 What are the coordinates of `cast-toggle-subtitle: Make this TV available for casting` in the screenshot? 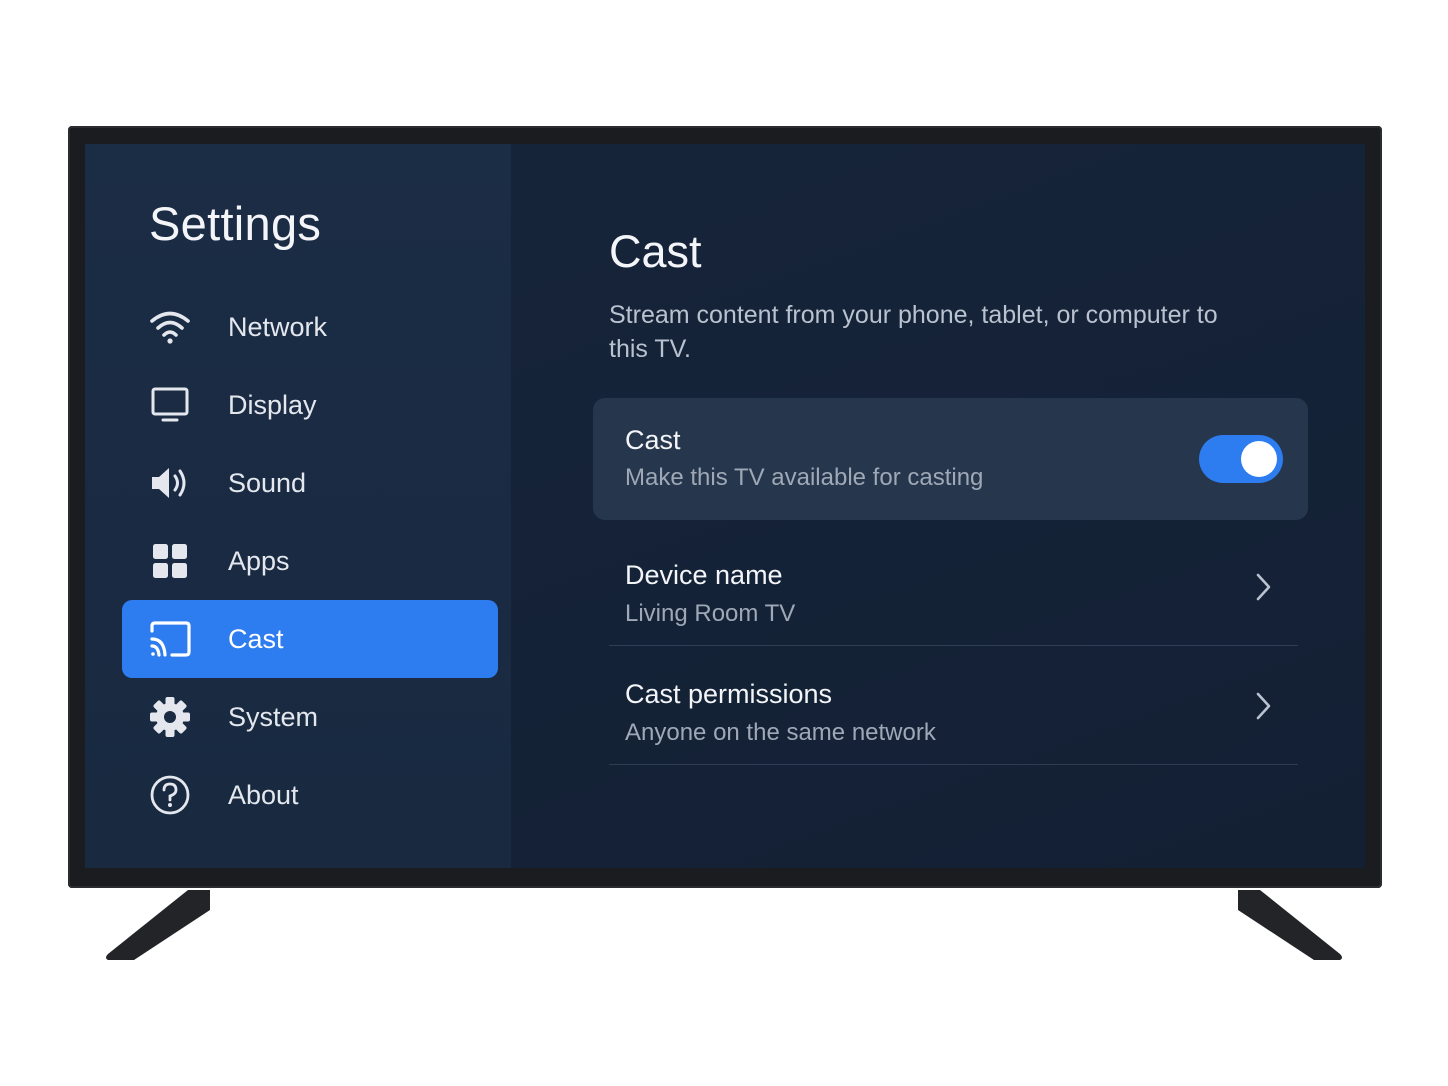 It's located at (804, 477).